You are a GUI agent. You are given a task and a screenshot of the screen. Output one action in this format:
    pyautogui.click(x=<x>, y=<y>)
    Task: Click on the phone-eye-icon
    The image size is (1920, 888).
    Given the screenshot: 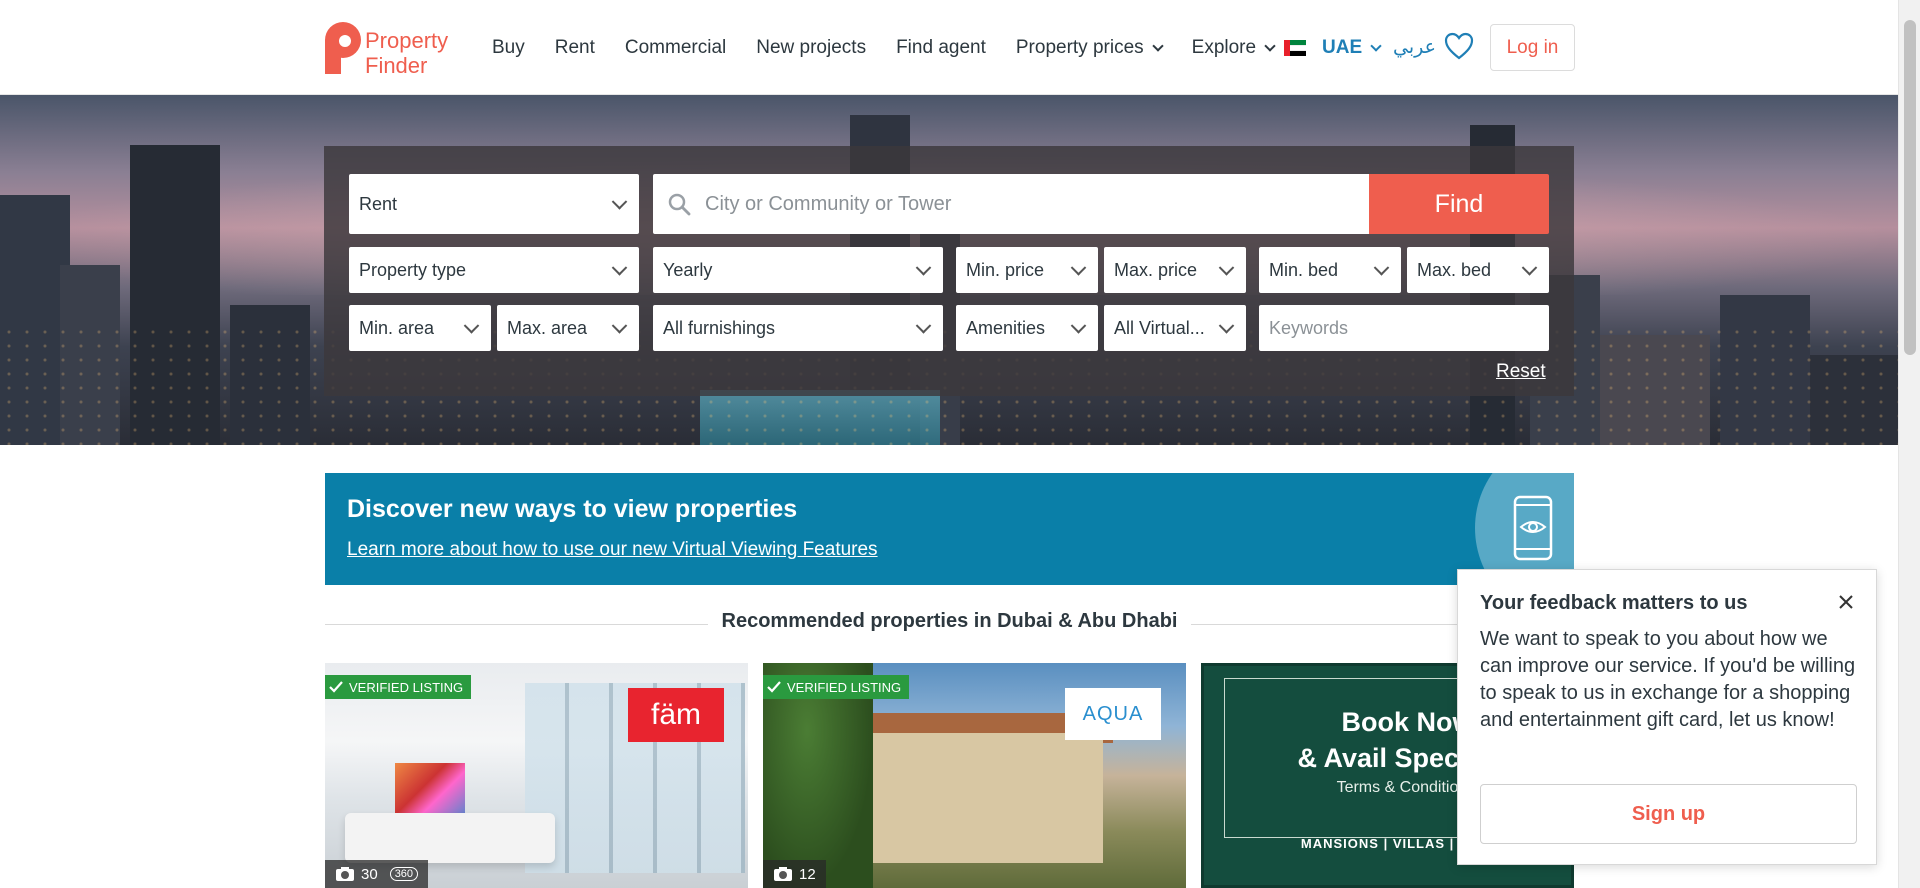 What is the action you would take?
    pyautogui.click(x=1533, y=528)
    